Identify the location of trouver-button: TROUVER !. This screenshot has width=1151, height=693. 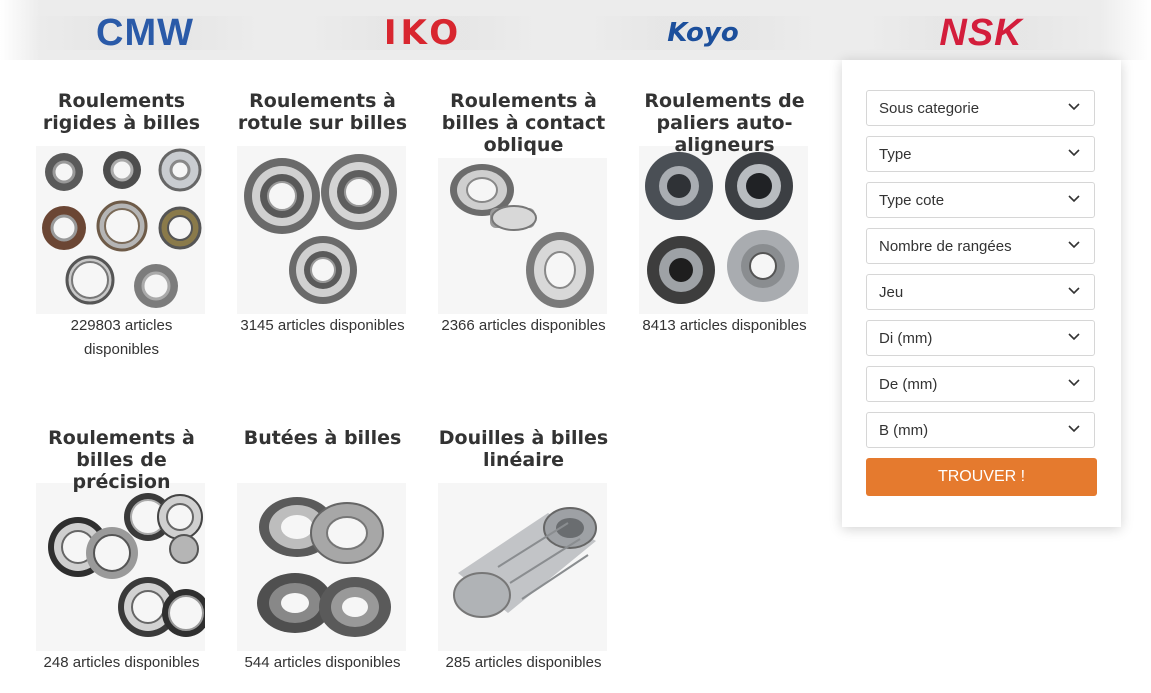
(981, 477).